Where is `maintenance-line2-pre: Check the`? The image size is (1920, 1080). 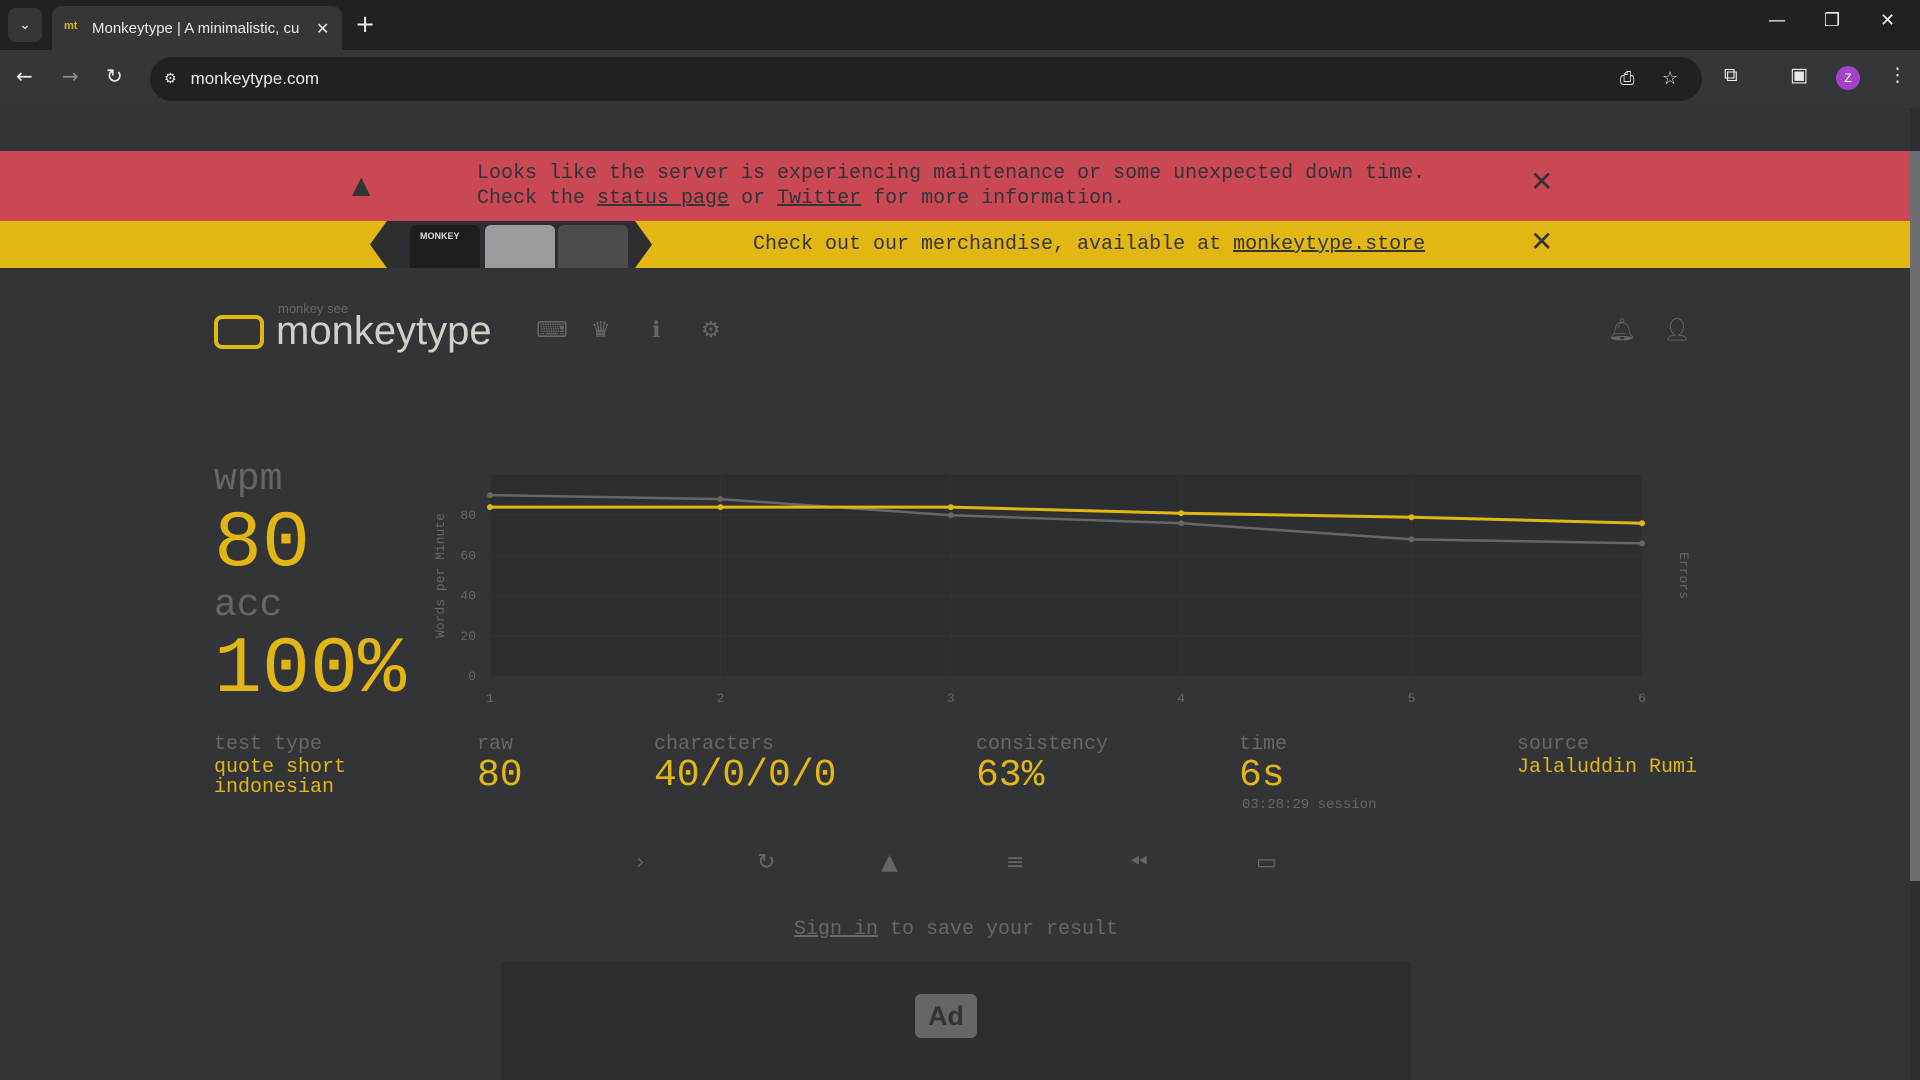 maintenance-line2-pre: Check the is located at coordinates (537, 198).